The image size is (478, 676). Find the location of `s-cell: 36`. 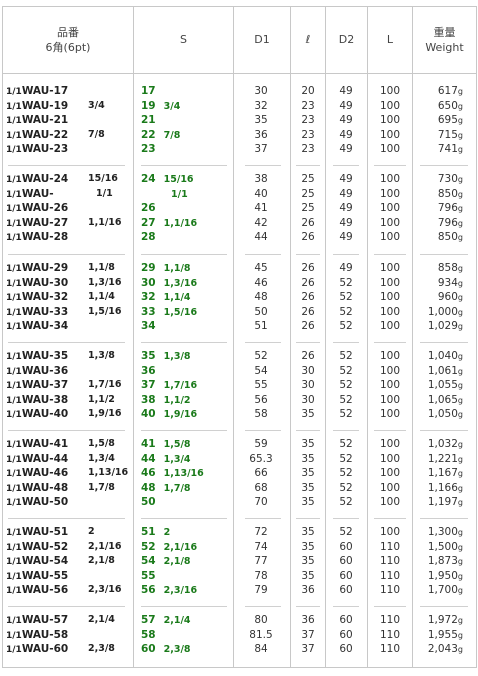

s-cell: 36 is located at coordinates (152, 371).